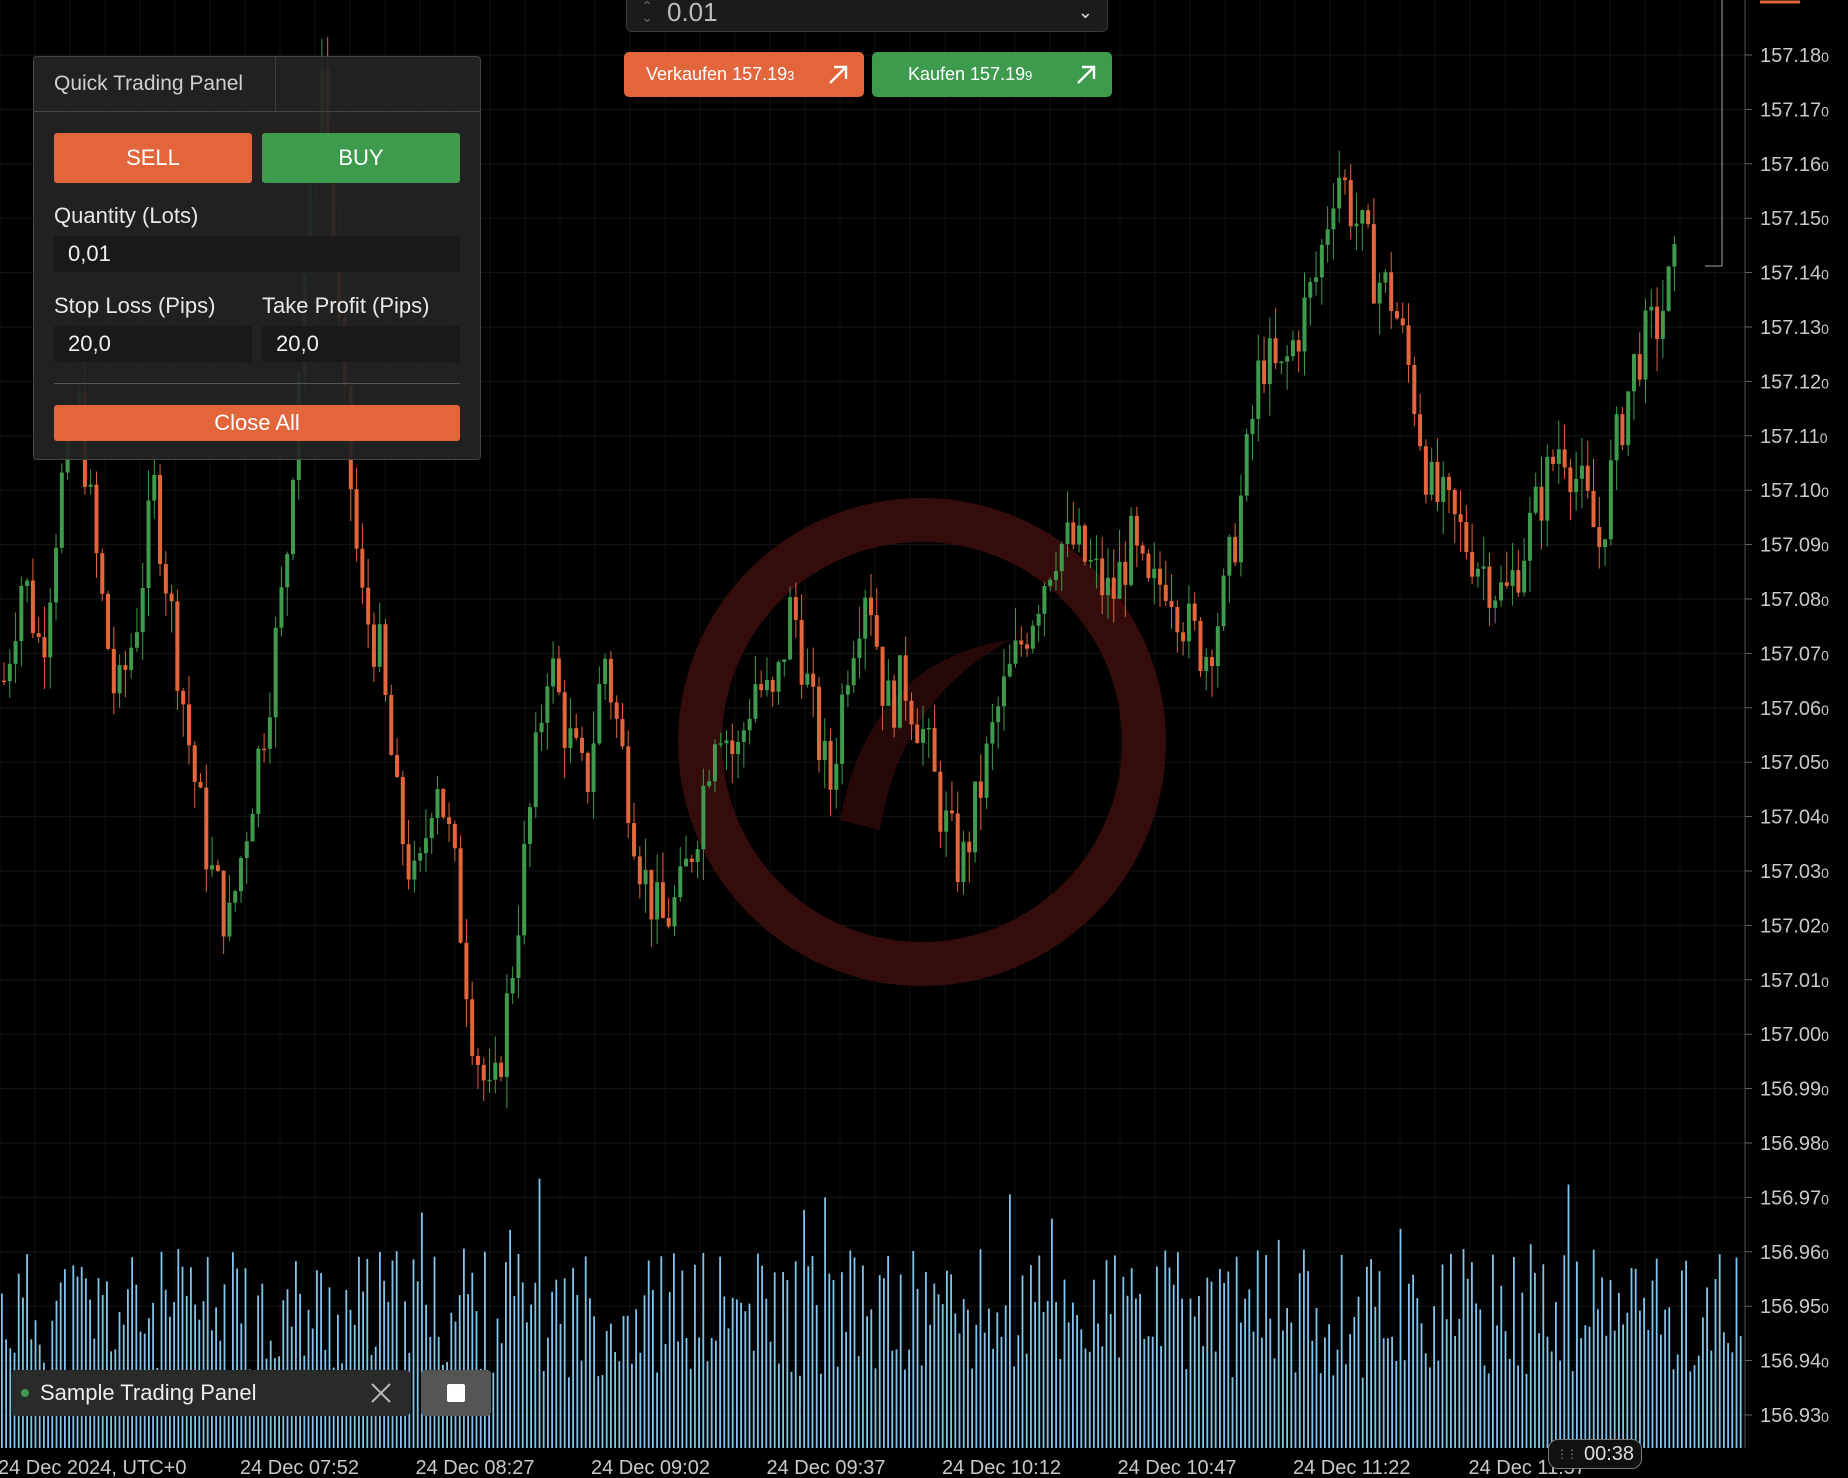 This screenshot has width=1848, height=1478. Describe the element at coordinates (1085, 12) in the screenshot. I see `chevron-down-icon: ⌄` at that location.